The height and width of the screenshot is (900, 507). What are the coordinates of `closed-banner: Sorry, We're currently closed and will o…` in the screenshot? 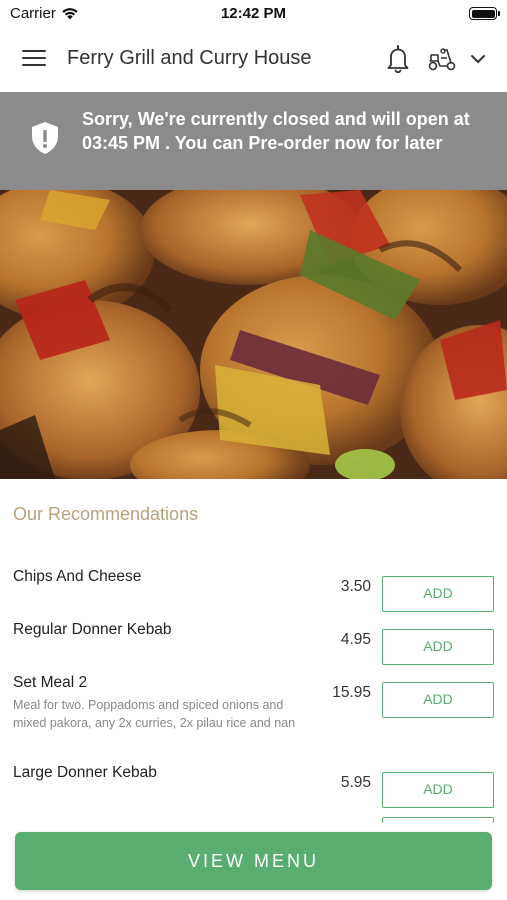 It's located at (253, 141).